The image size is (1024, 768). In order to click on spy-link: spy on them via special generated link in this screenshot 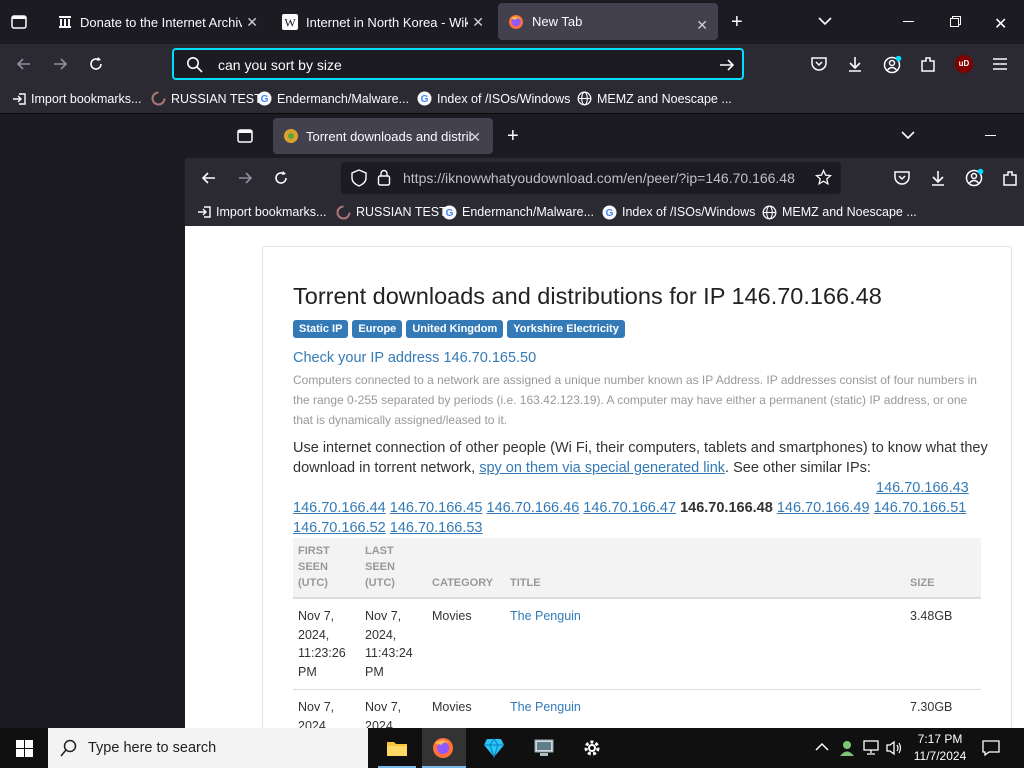, I will do `click(602, 468)`.